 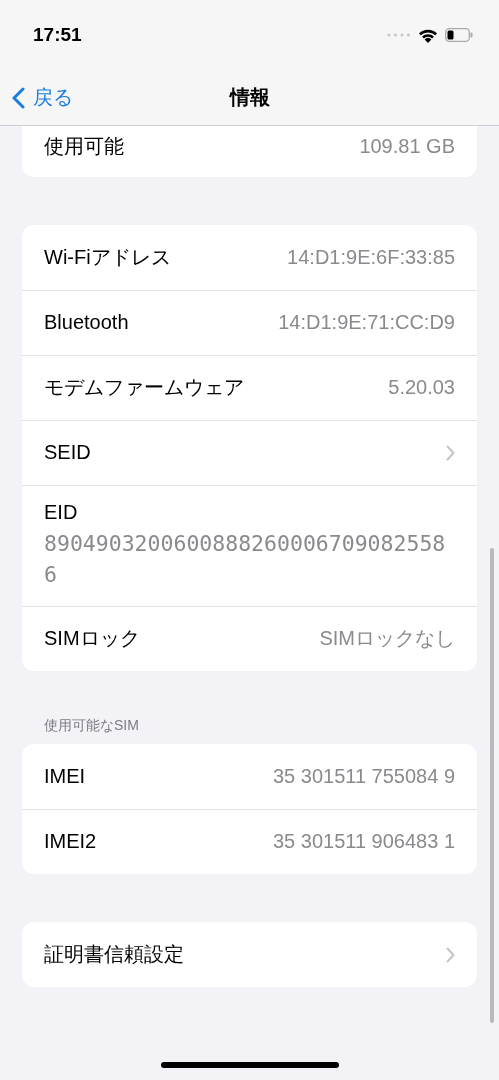 I want to click on settings-row: 証明書信頼設定, so click(x=249, y=955).